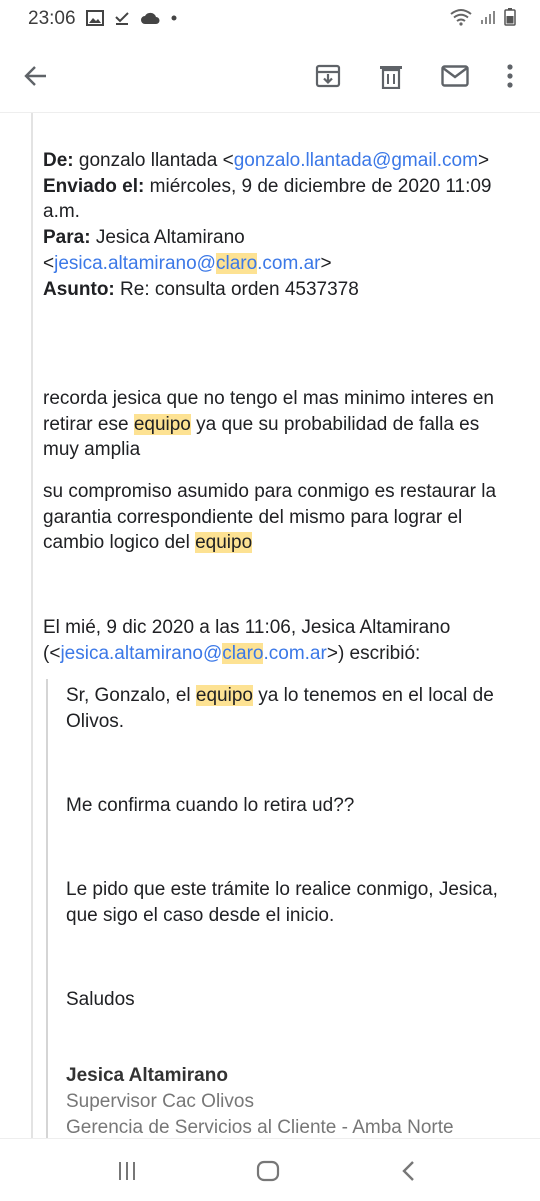 This screenshot has width=540, height=1201. I want to click on recents-icon, so click(127, 1171).